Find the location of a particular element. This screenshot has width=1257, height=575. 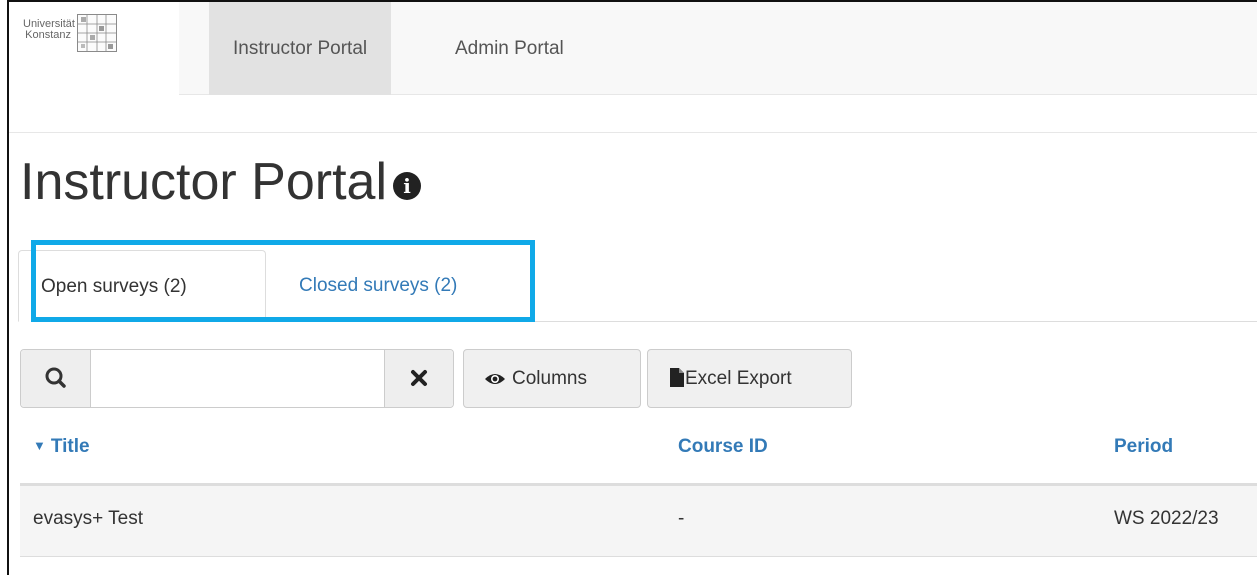

column-header-course-id: Course ID is located at coordinates (723, 447).